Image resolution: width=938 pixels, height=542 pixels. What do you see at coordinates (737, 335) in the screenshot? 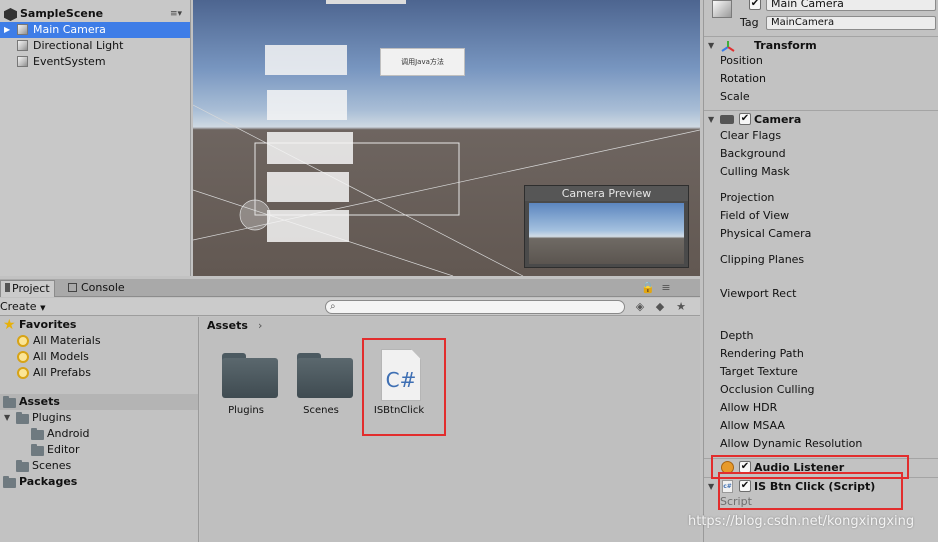
I see `camera-prop-depth: Depth` at bounding box center [737, 335].